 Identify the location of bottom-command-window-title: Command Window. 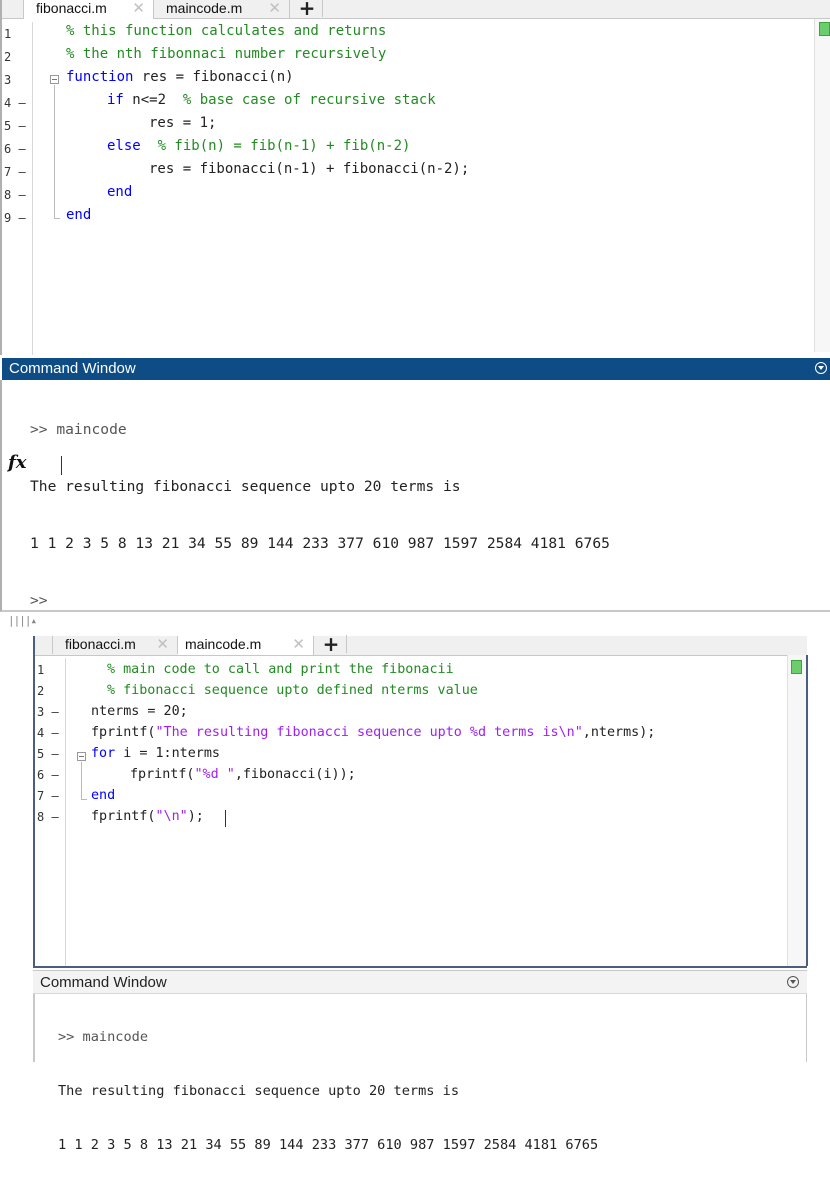
(103, 982).